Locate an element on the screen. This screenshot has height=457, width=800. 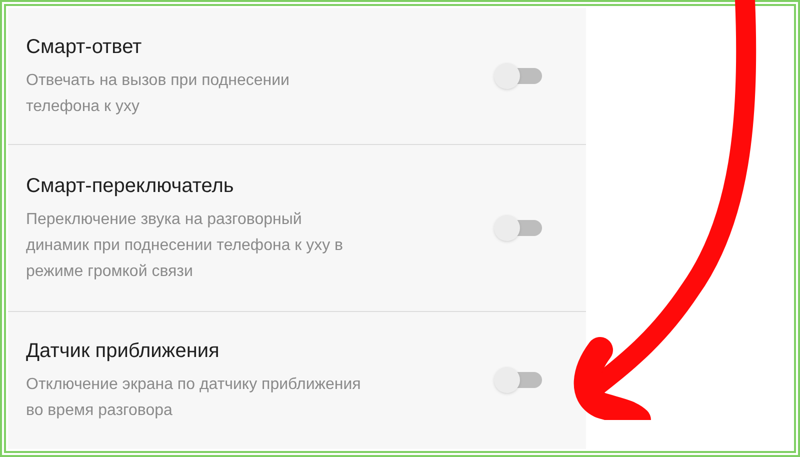
setting-description: Переключение звука на разговорный динамик при поднесении телефона к уху в режиме громкой связи is located at coordinates (185, 246).